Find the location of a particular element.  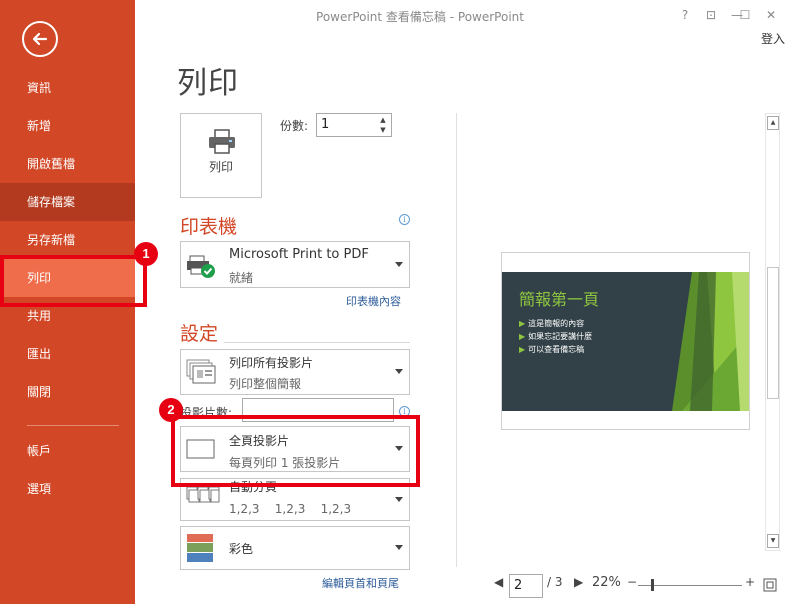

zoom-slider-thumb is located at coordinates (652, 585).